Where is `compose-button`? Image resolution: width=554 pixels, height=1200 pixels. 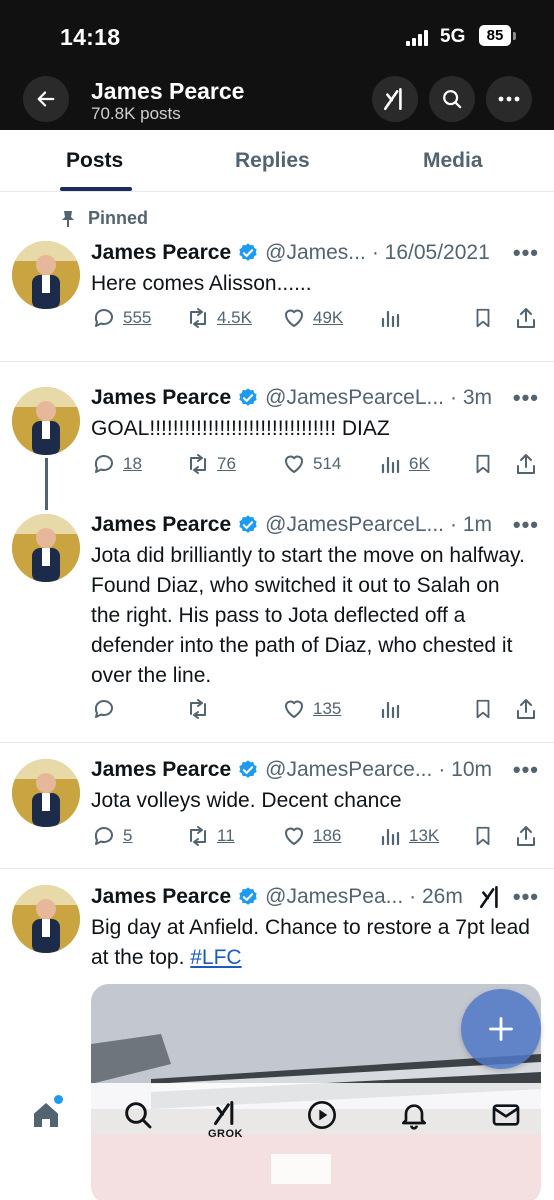
compose-button is located at coordinates (501, 1029).